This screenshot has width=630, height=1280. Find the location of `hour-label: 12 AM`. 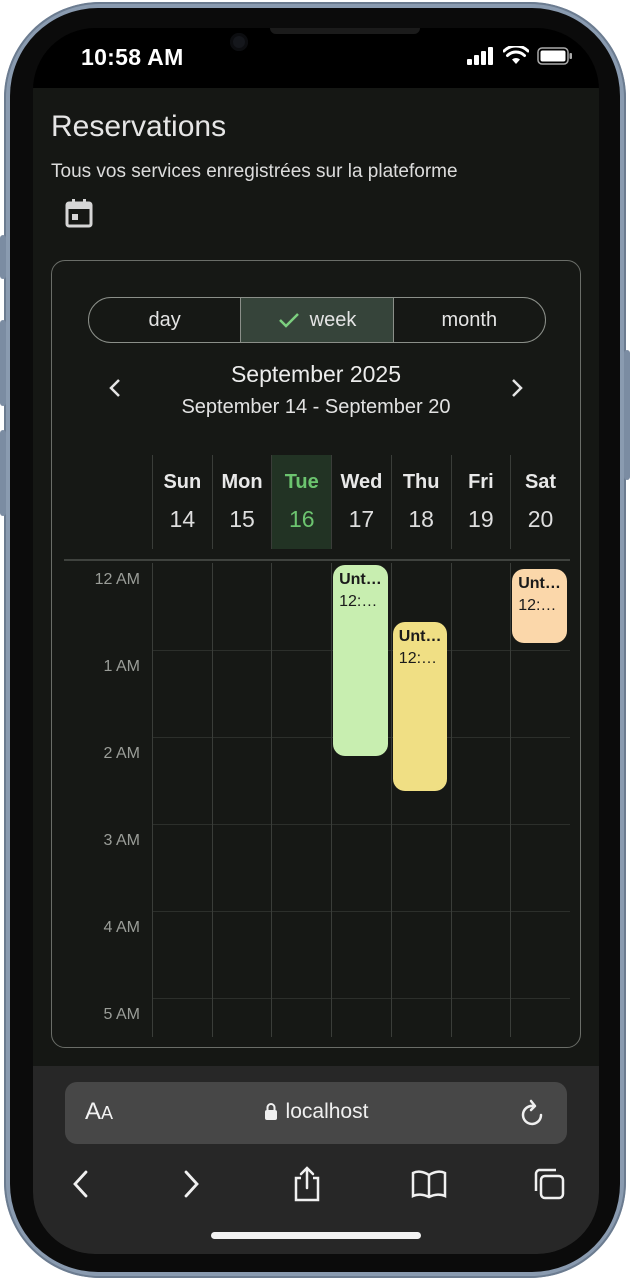

hour-label: 12 AM is located at coordinates (117, 579).